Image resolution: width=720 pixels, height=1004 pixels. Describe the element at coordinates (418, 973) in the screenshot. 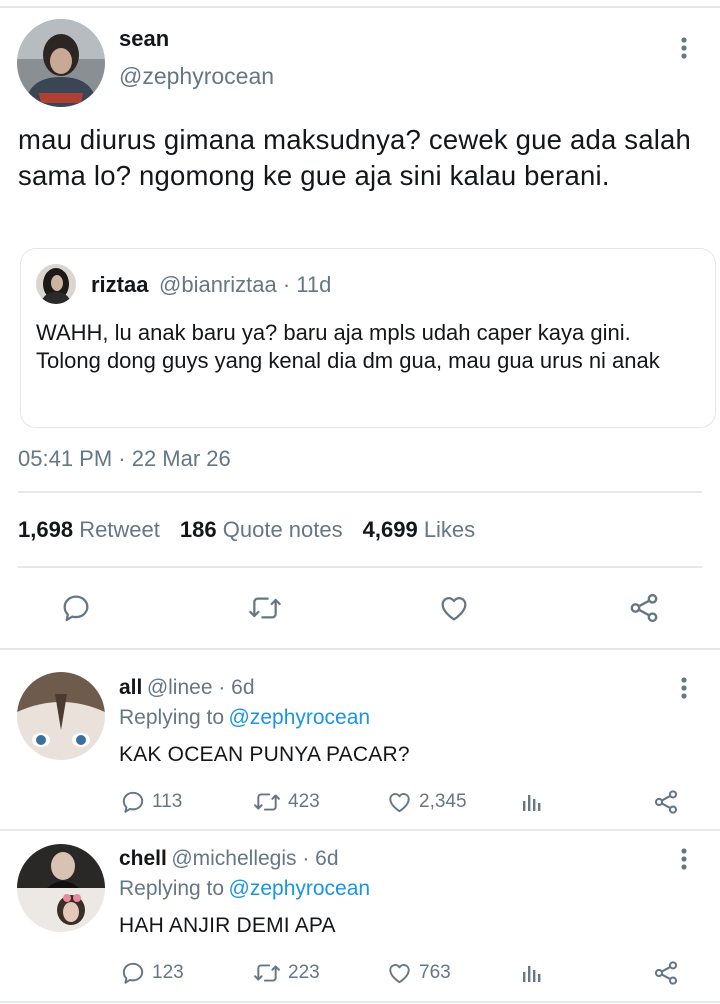

I see `reply-like-button: 763` at that location.